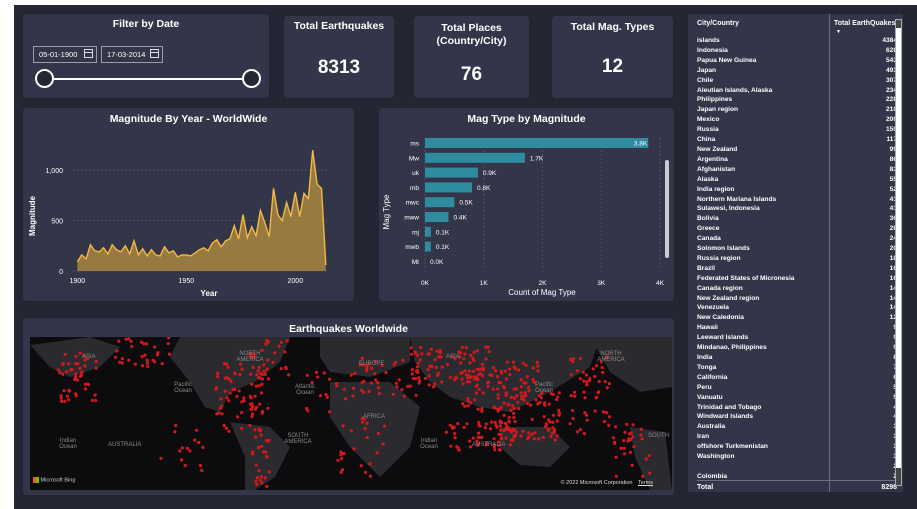  I want to click on table-row: Federated States of Micronesia 16, so click(797, 279).